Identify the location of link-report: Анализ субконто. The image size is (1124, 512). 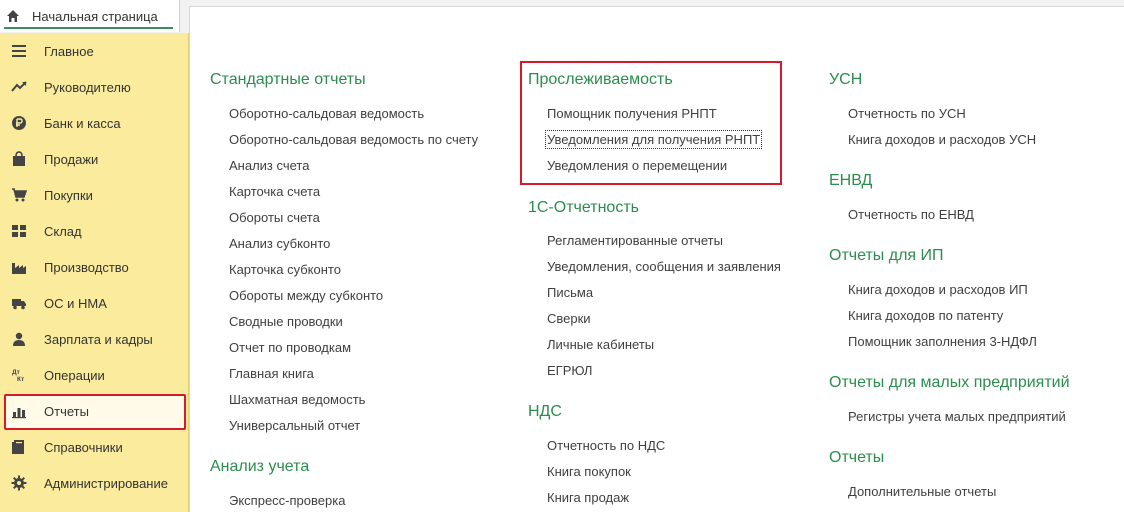
(279, 243).